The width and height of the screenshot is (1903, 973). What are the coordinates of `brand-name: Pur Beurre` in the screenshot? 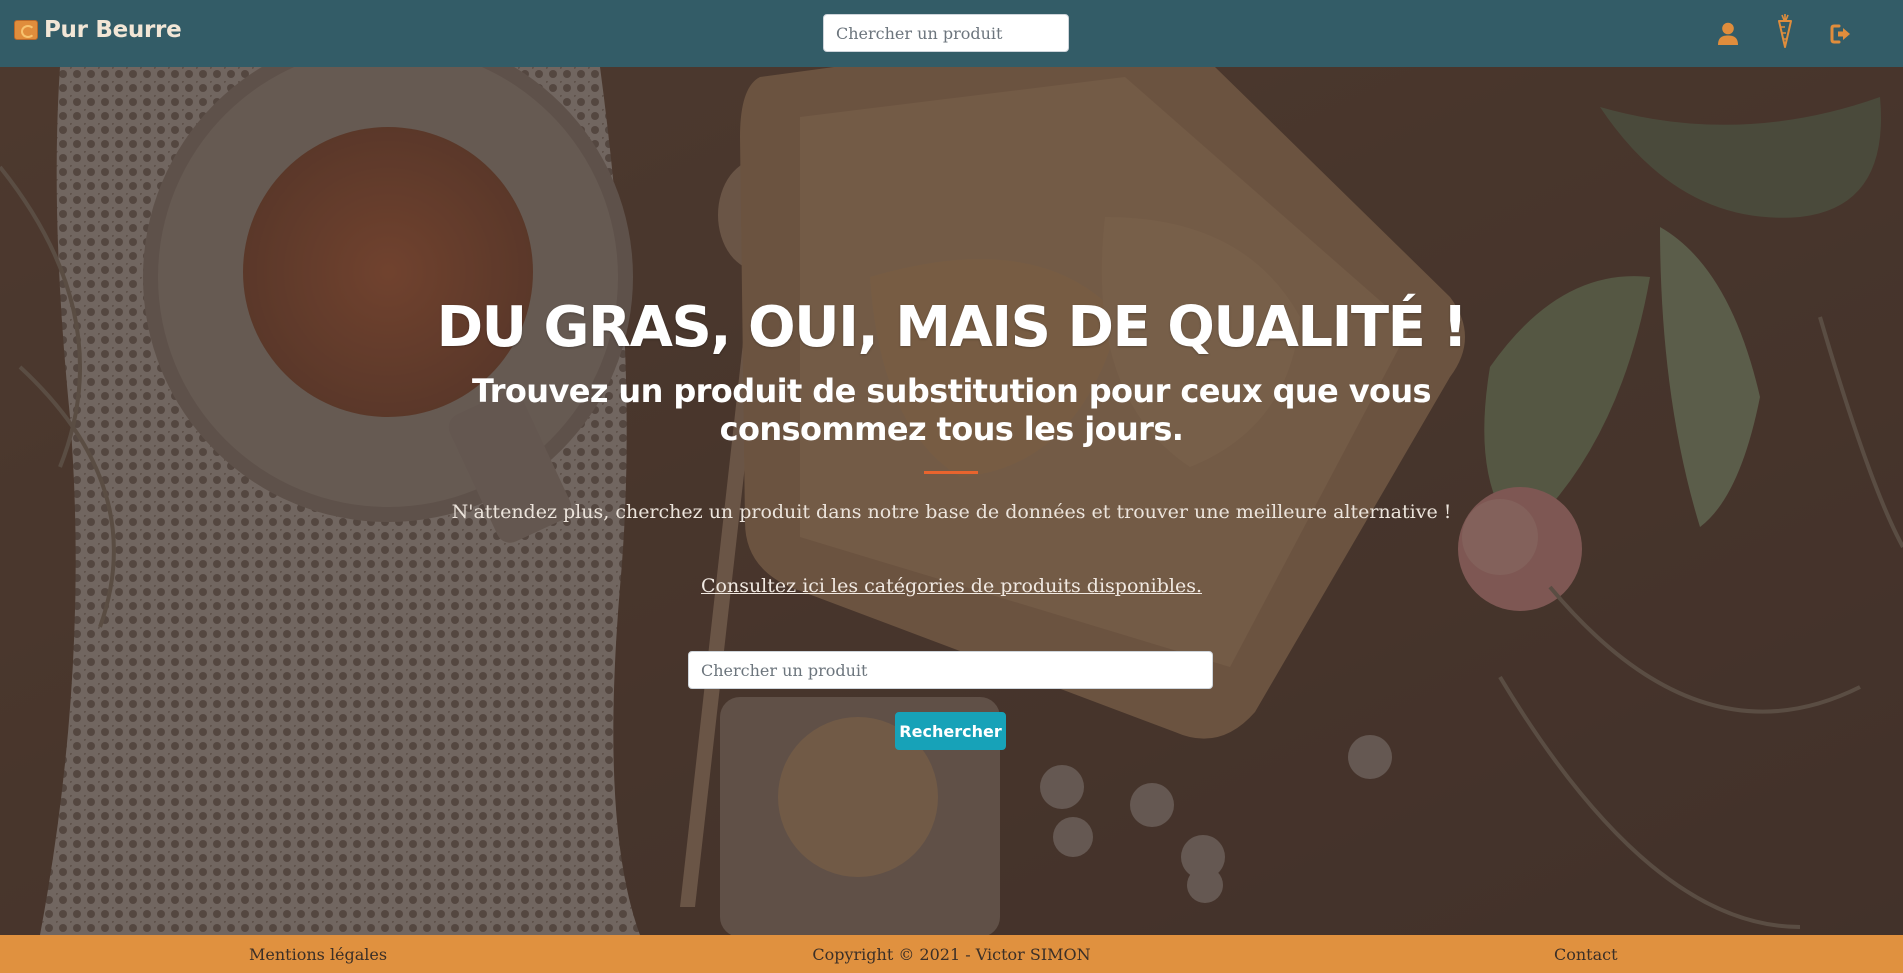 It's located at (113, 30).